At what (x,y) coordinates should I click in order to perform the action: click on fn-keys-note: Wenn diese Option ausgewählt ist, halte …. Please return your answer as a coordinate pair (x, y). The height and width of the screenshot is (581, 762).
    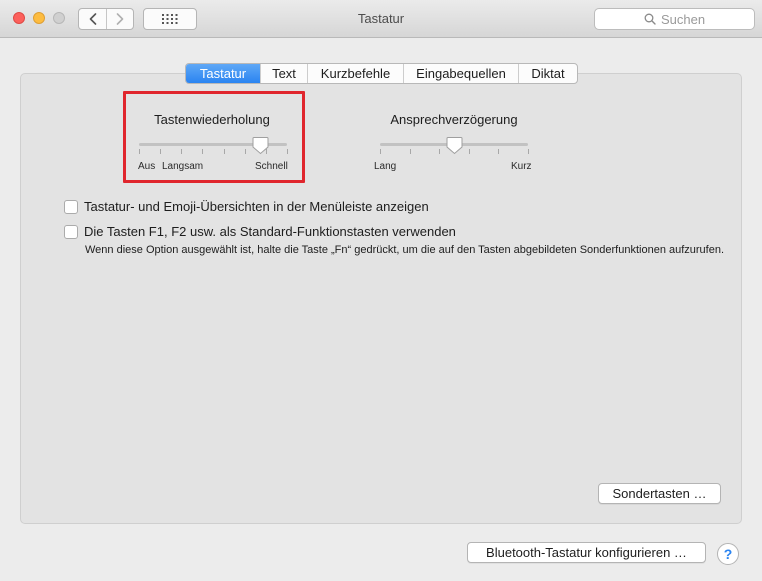
    Looking at the image, I should click on (405, 250).